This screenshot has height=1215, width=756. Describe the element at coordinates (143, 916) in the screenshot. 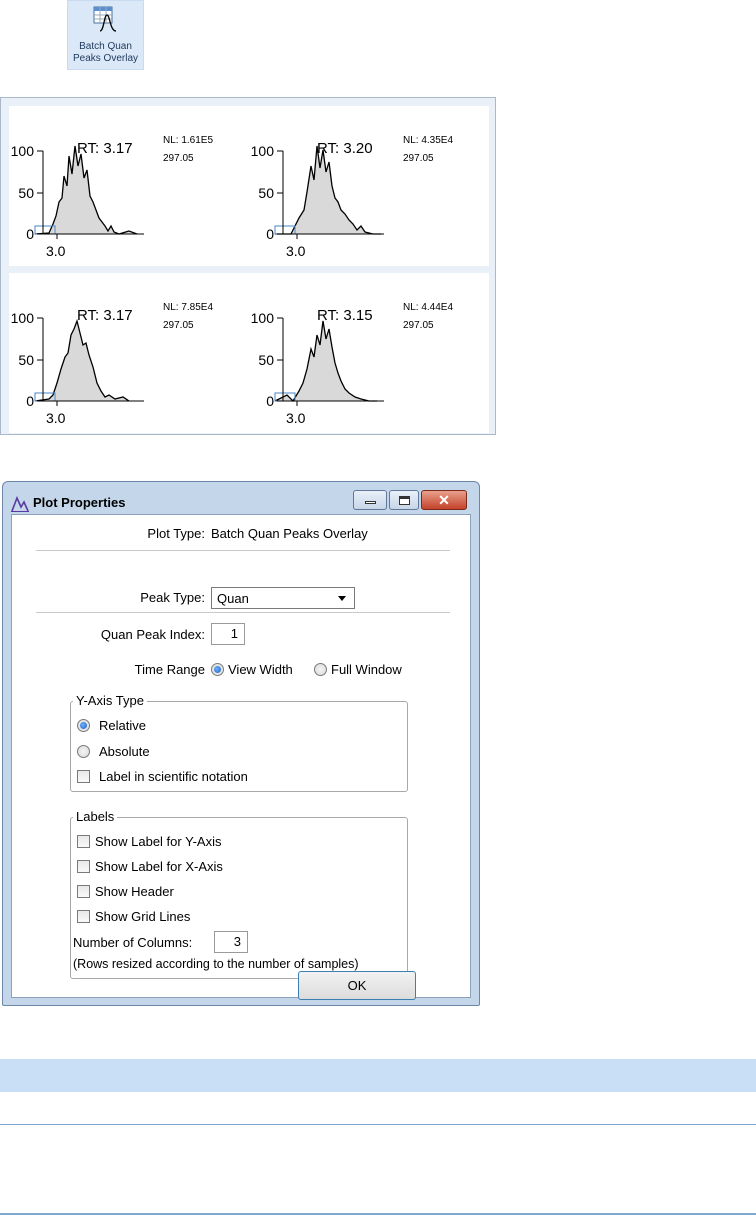

I see `show-grid-lines-label: Show Grid Lines` at that location.